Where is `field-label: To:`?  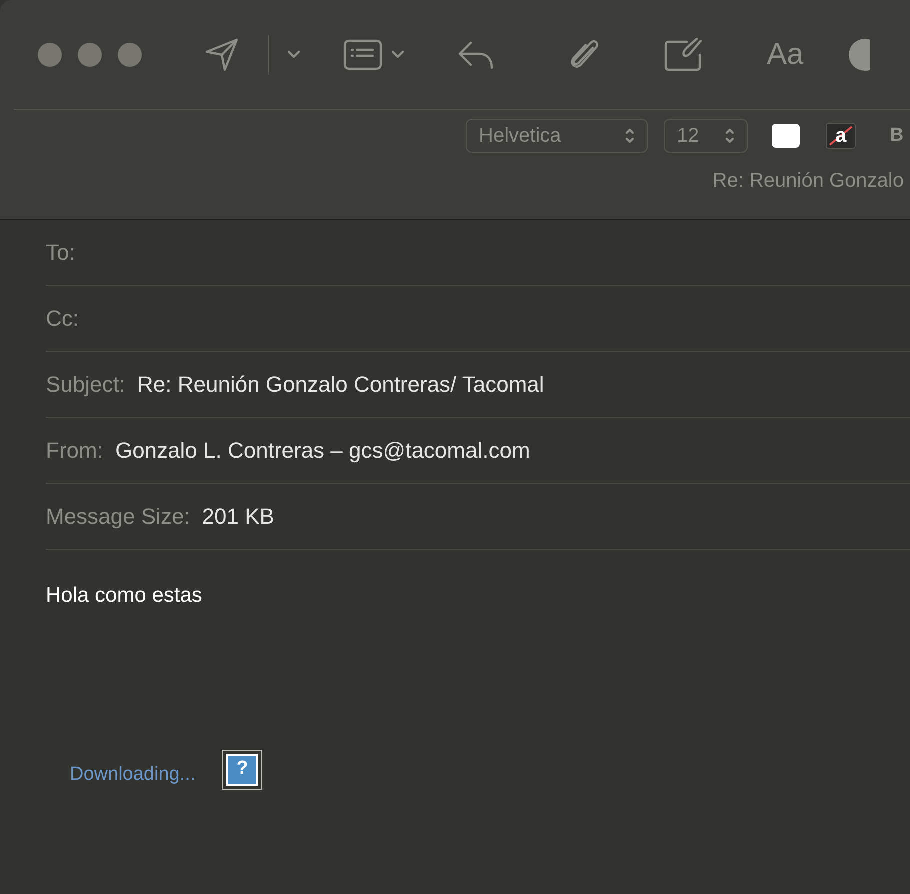
field-label: To: is located at coordinates (61, 253).